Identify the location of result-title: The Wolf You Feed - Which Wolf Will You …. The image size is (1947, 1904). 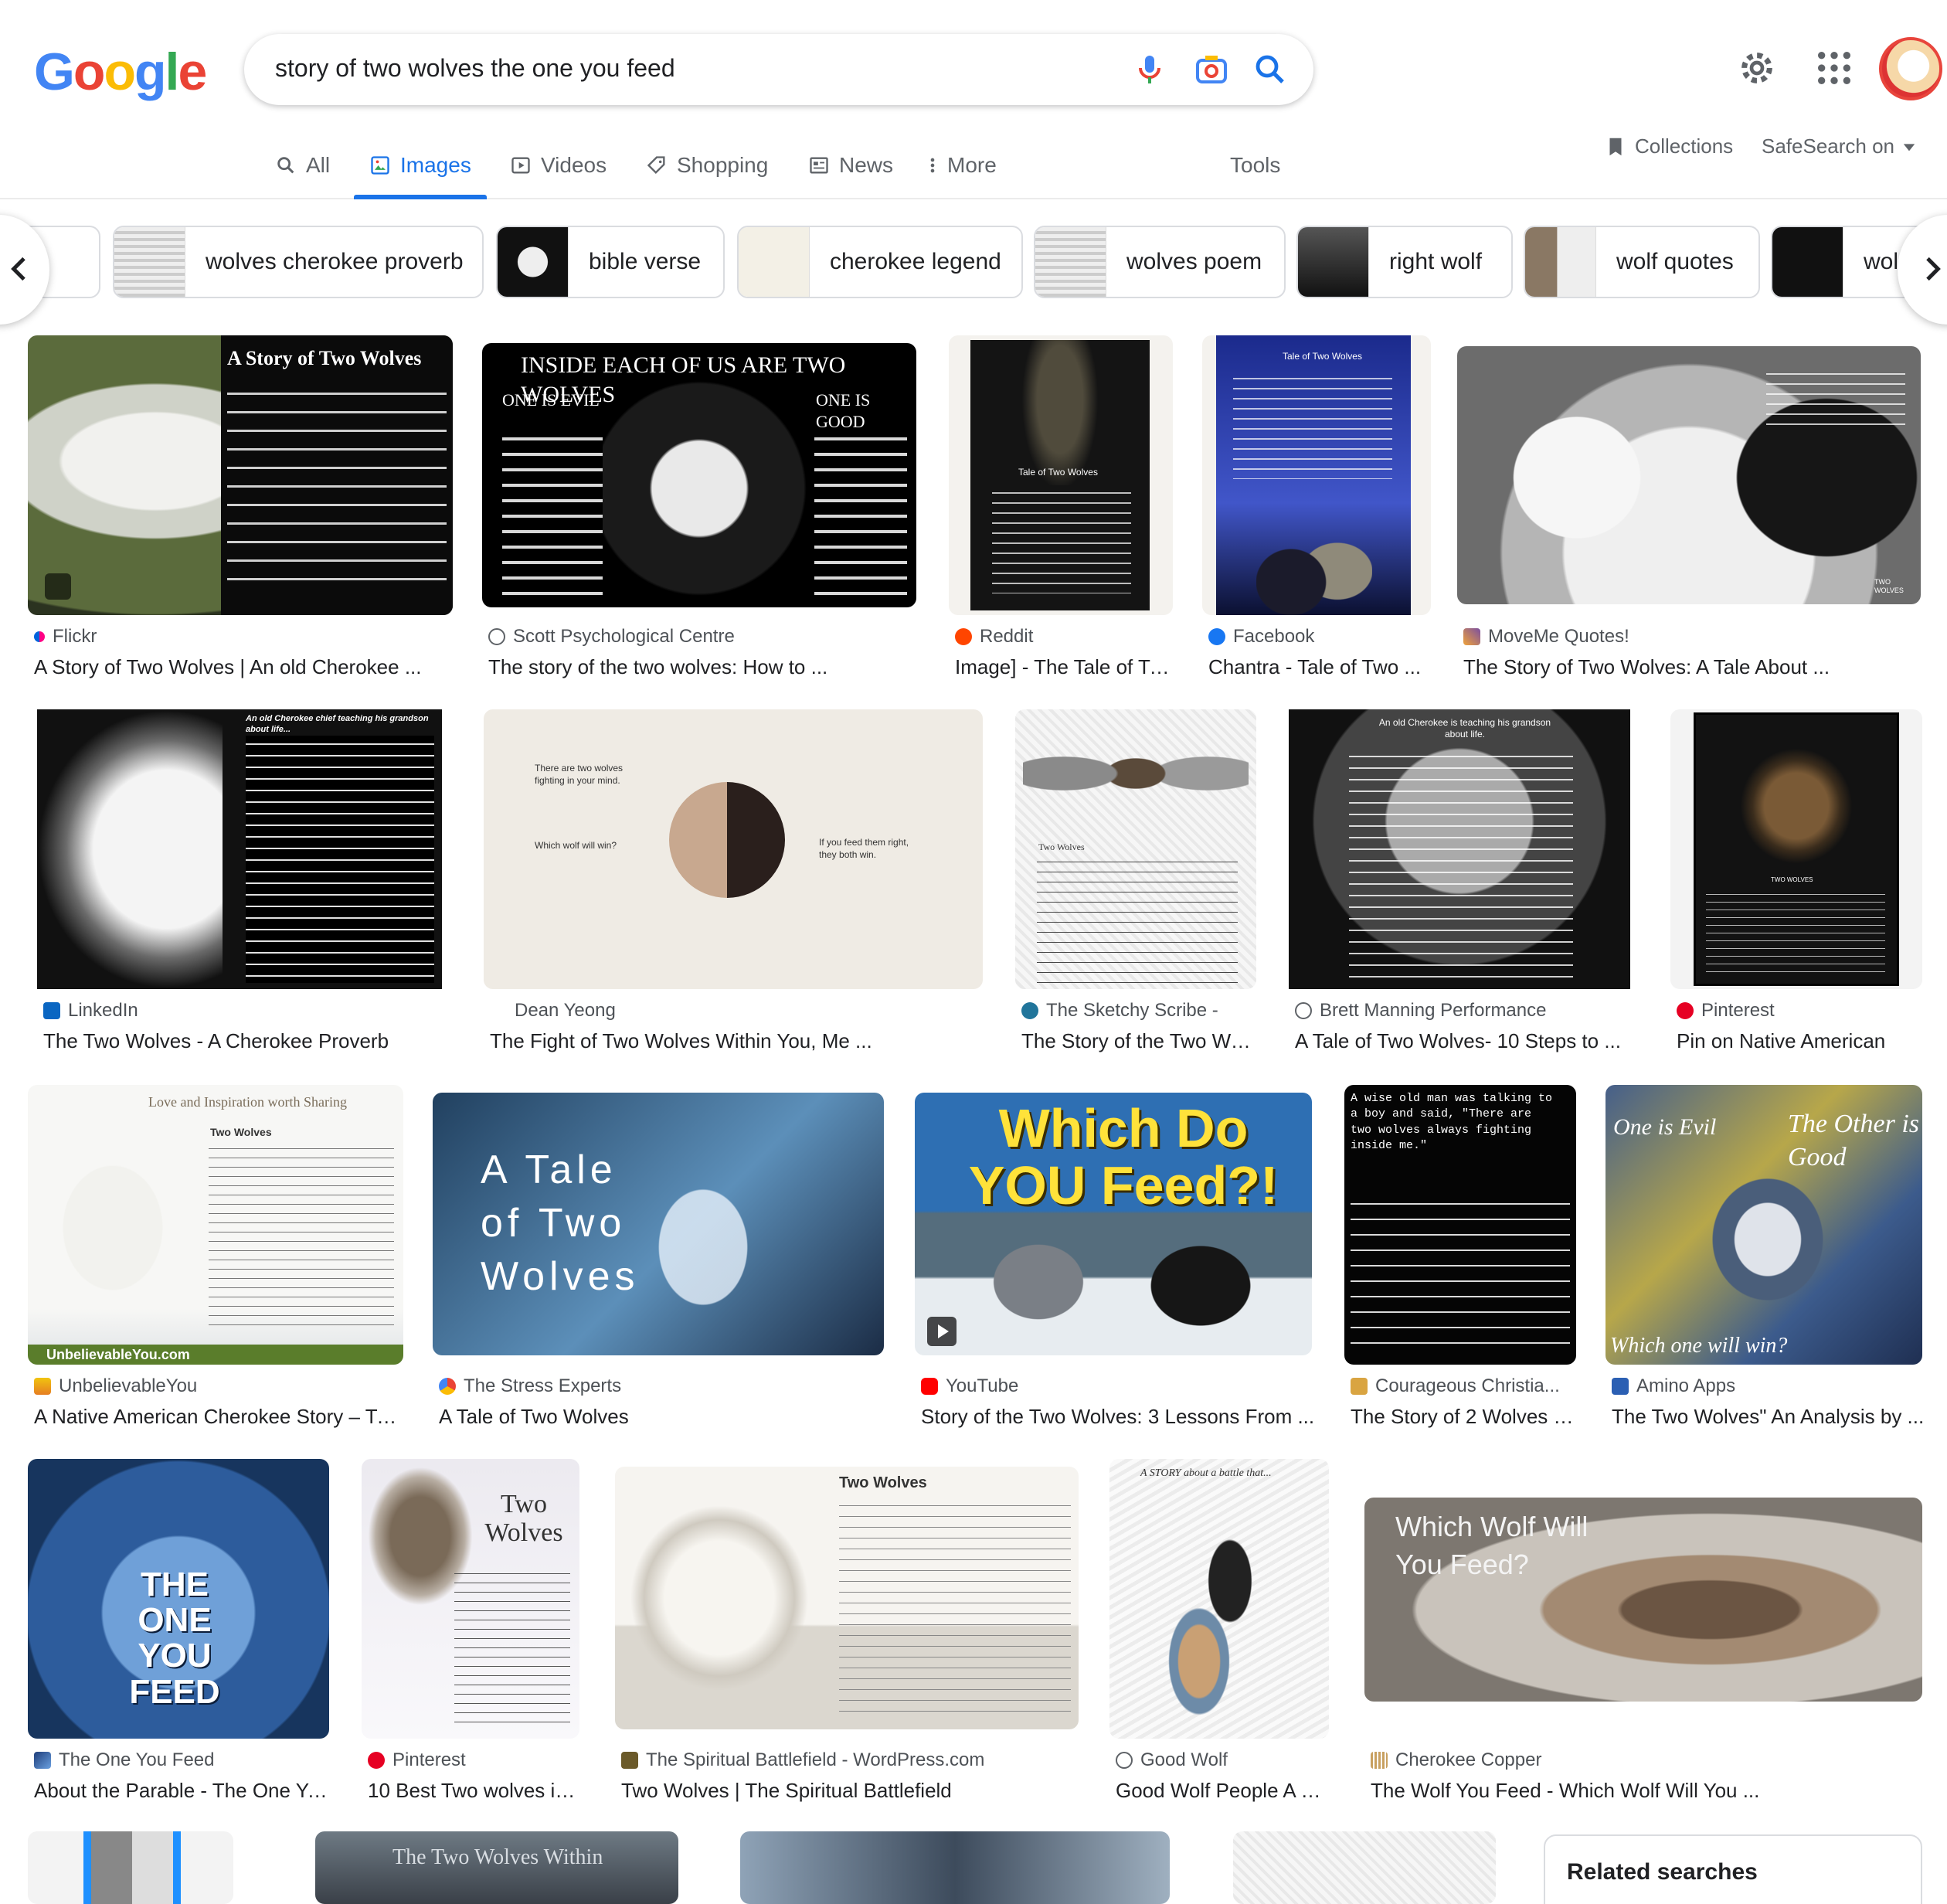
(1648, 1791).